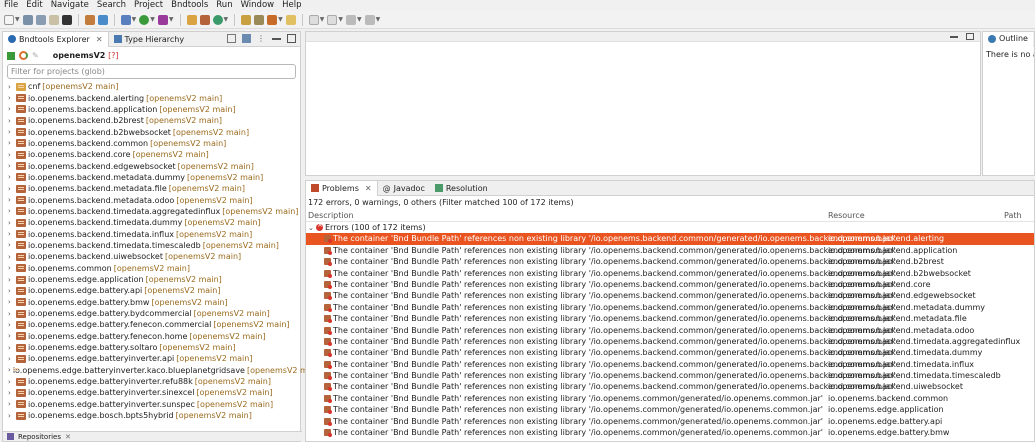 This screenshot has height=442, width=1035. What do you see at coordinates (66, 19) in the screenshot?
I see `terminal-icon` at bounding box center [66, 19].